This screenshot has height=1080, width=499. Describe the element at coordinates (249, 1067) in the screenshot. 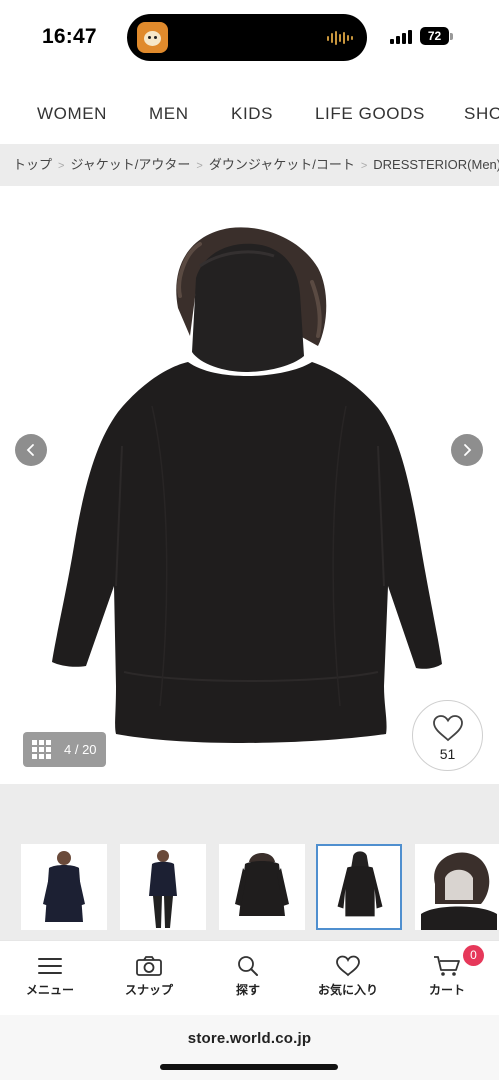

I see `home-indicator` at that location.